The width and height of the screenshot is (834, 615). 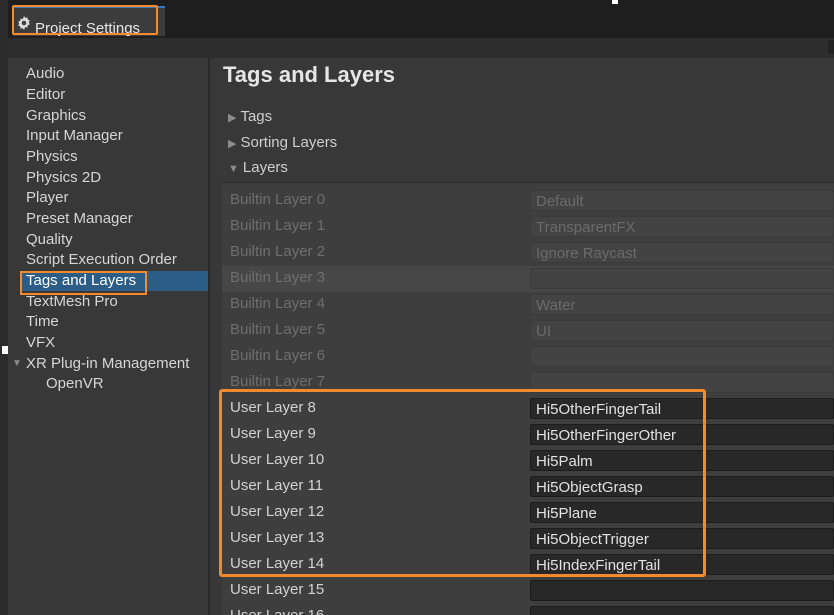 What do you see at coordinates (528, 201) in the screenshot?
I see `layer-row: Builtin Layer 0 Default` at bounding box center [528, 201].